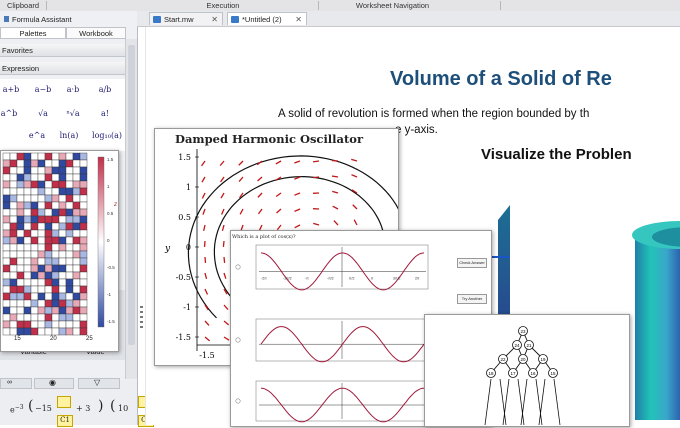 The height and width of the screenshot is (428, 680). What do you see at coordinates (99, 383) in the screenshot?
I see `filter-button: ▽` at bounding box center [99, 383].